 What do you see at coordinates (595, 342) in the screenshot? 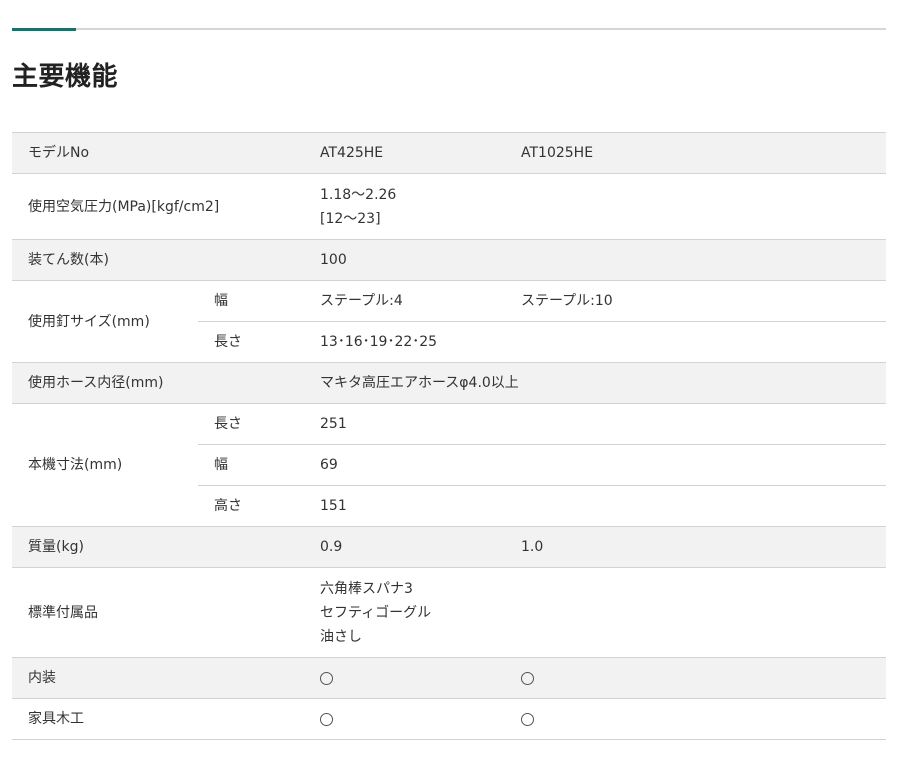
I see `nail-length-value: 13･16･19･22･25` at bounding box center [595, 342].